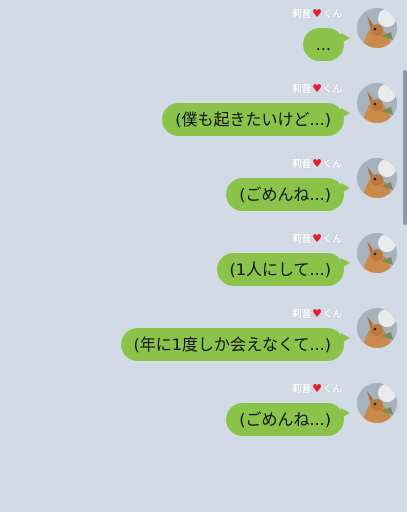 This screenshot has height=512, width=407. I want to click on message-row: 莉音♥くん (1人にして...), so click(198, 263).